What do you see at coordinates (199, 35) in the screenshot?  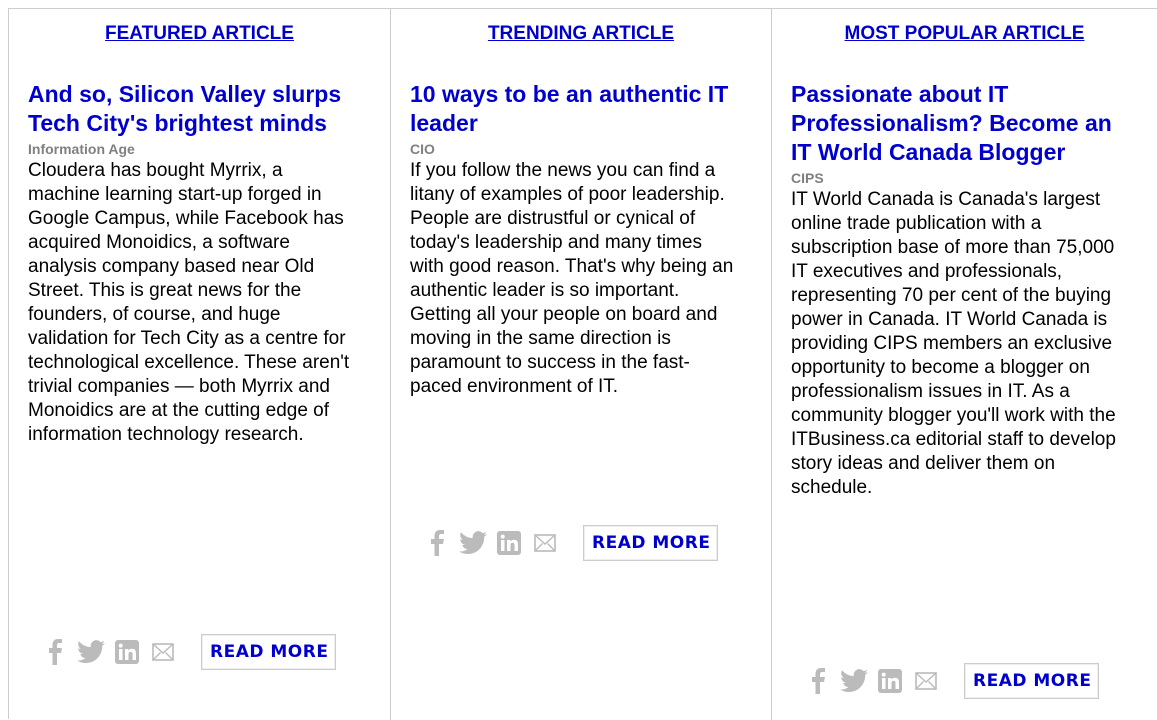 I see `featured-article-header: FEATURED ARTICLE` at bounding box center [199, 35].